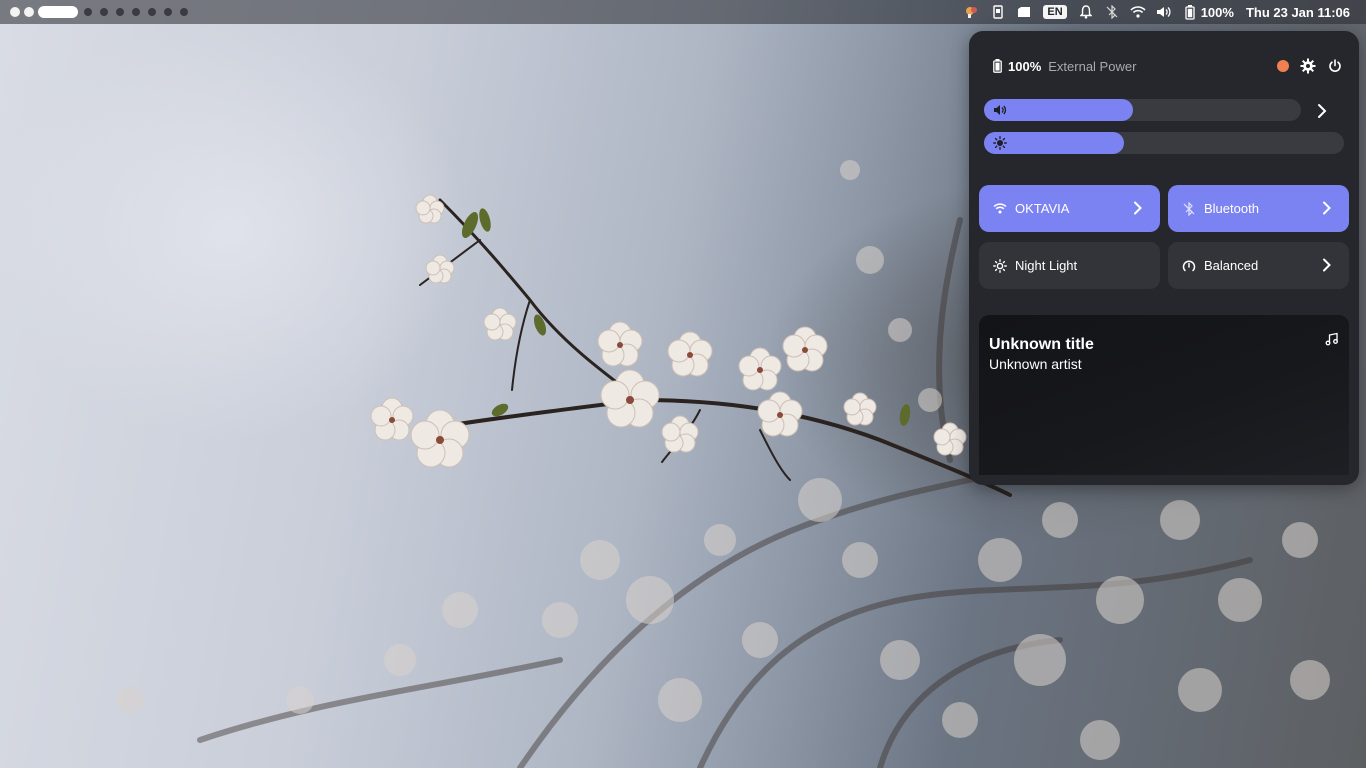 The height and width of the screenshot is (768, 1366). Describe the element at coordinates (1231, 208) in the screenshot. I see `bluetooth-label: Bluetooth` at that location.